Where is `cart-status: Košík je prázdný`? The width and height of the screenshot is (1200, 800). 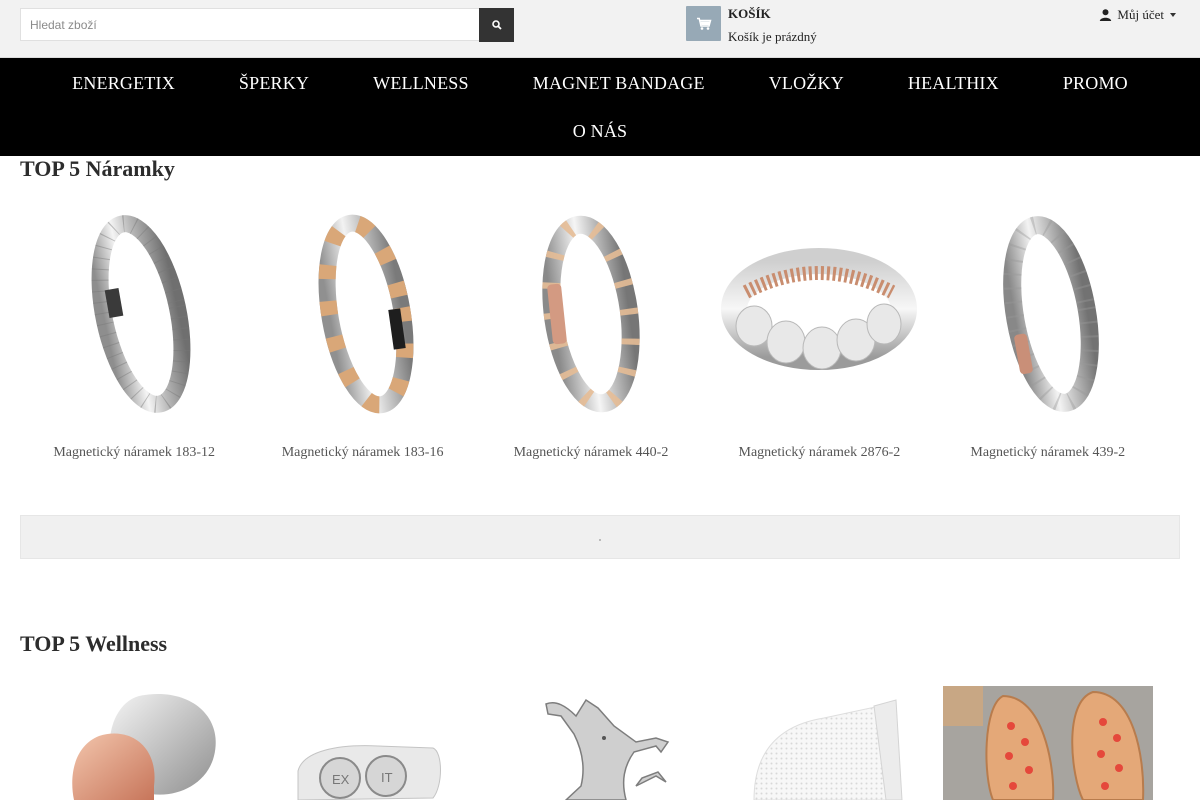 cart-status: Košík je prázdný is located at coordinates (772, 36).